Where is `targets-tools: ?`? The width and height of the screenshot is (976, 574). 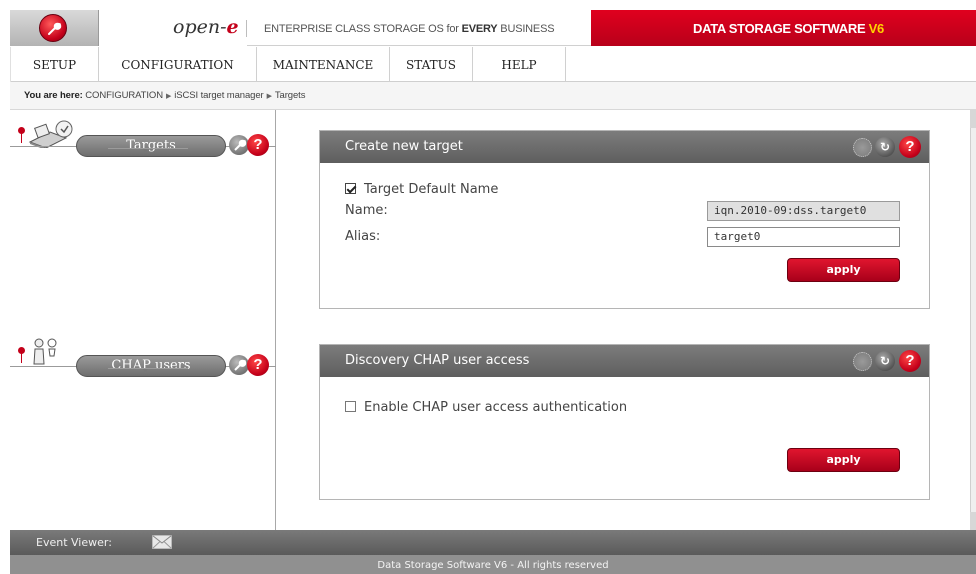 targets-tools: ? is located at coordinates (247, 146).